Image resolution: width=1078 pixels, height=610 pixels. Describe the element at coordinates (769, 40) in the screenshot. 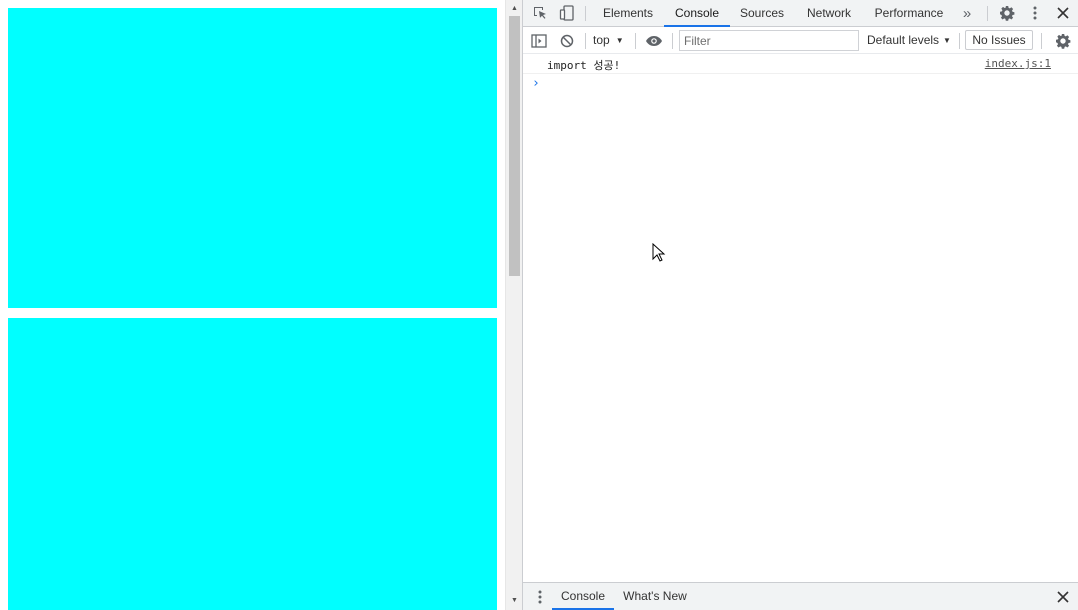

I see `filter-input` at that location.